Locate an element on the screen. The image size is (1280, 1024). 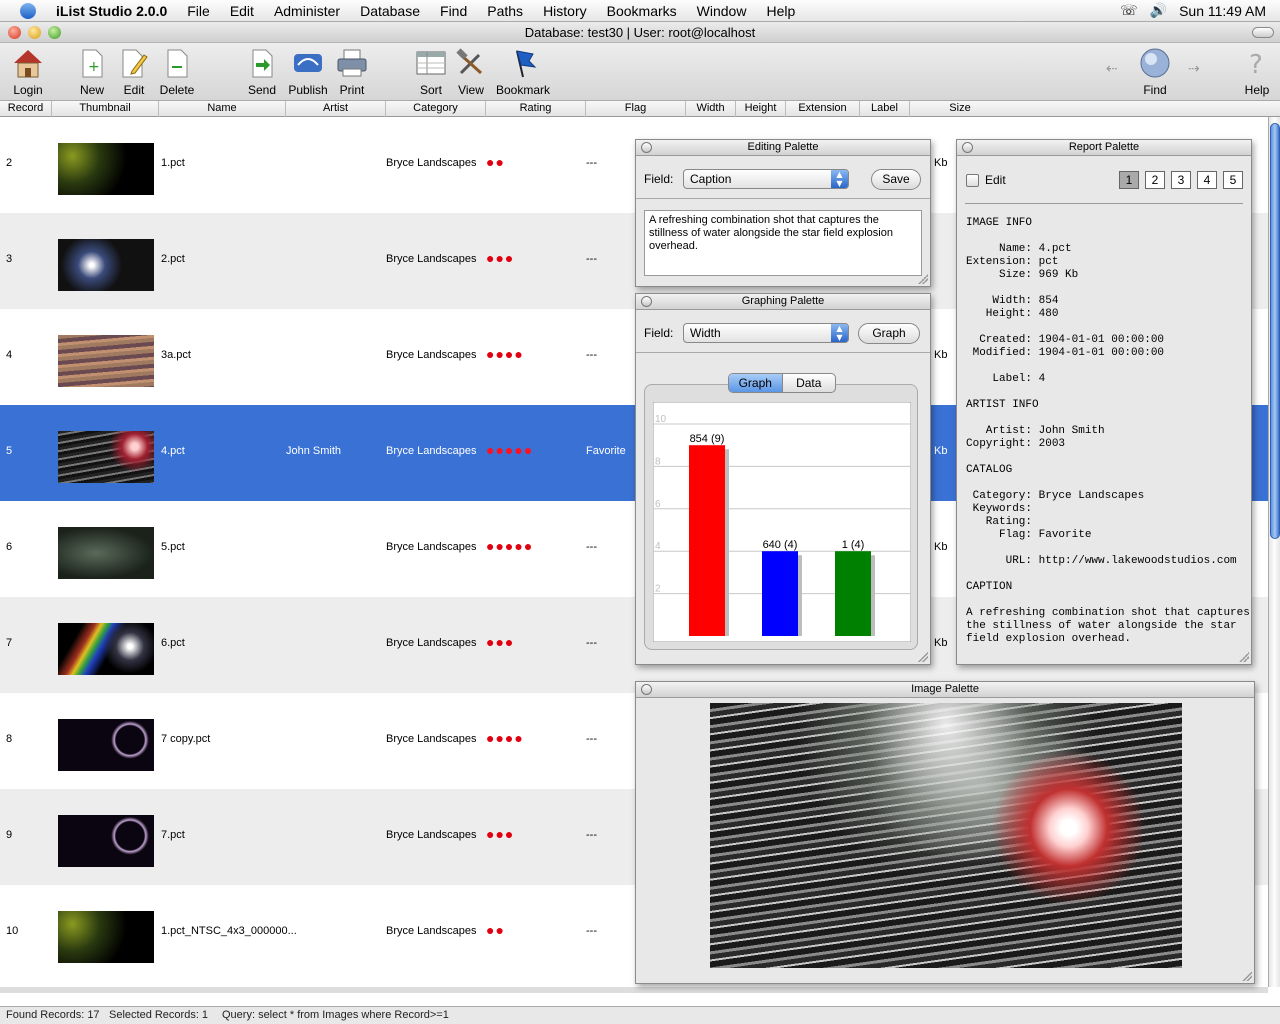
editing-palette-titlebar: Editing Palette is located at coordinates (783, 148).